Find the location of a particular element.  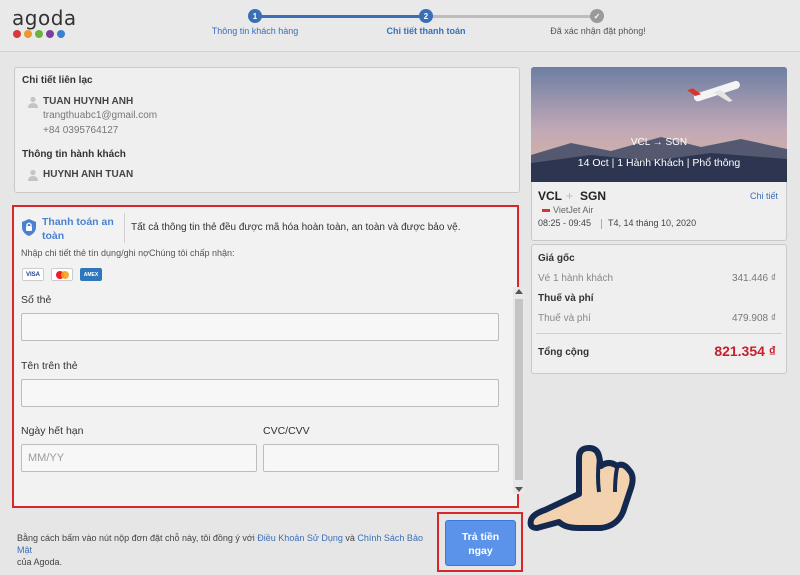

secure-divider is located at coordinates (124, 228).